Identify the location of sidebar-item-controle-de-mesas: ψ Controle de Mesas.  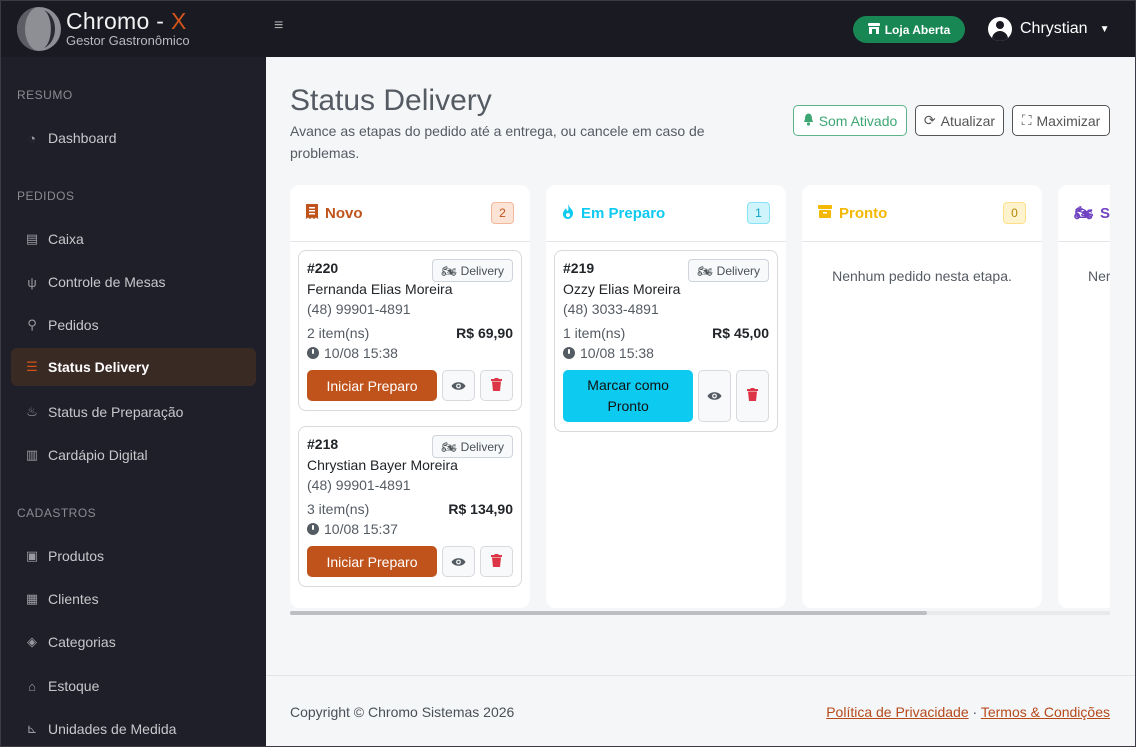
(133, 282).